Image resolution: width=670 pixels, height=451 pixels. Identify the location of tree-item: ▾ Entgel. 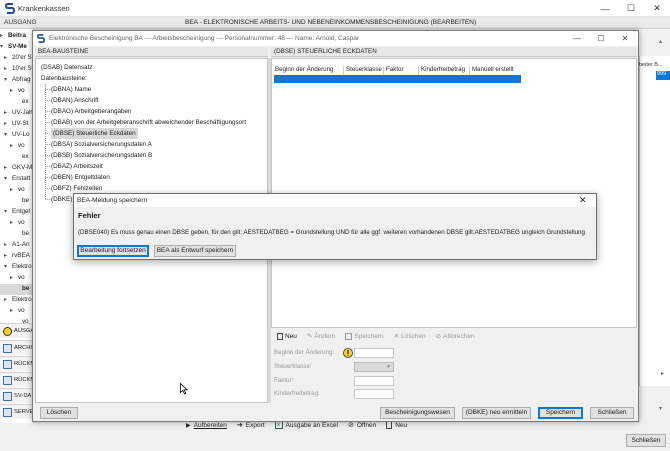
(16, 212).